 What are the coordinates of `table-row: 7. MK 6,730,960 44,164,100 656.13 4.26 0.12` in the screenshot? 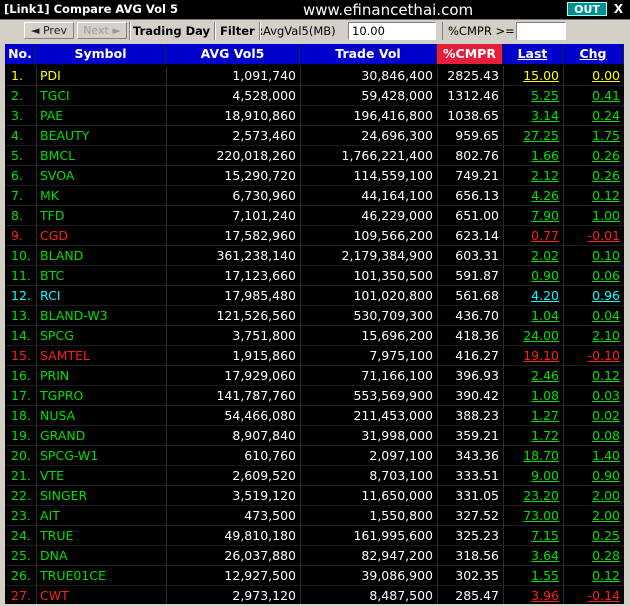 It's located at (314, 196).